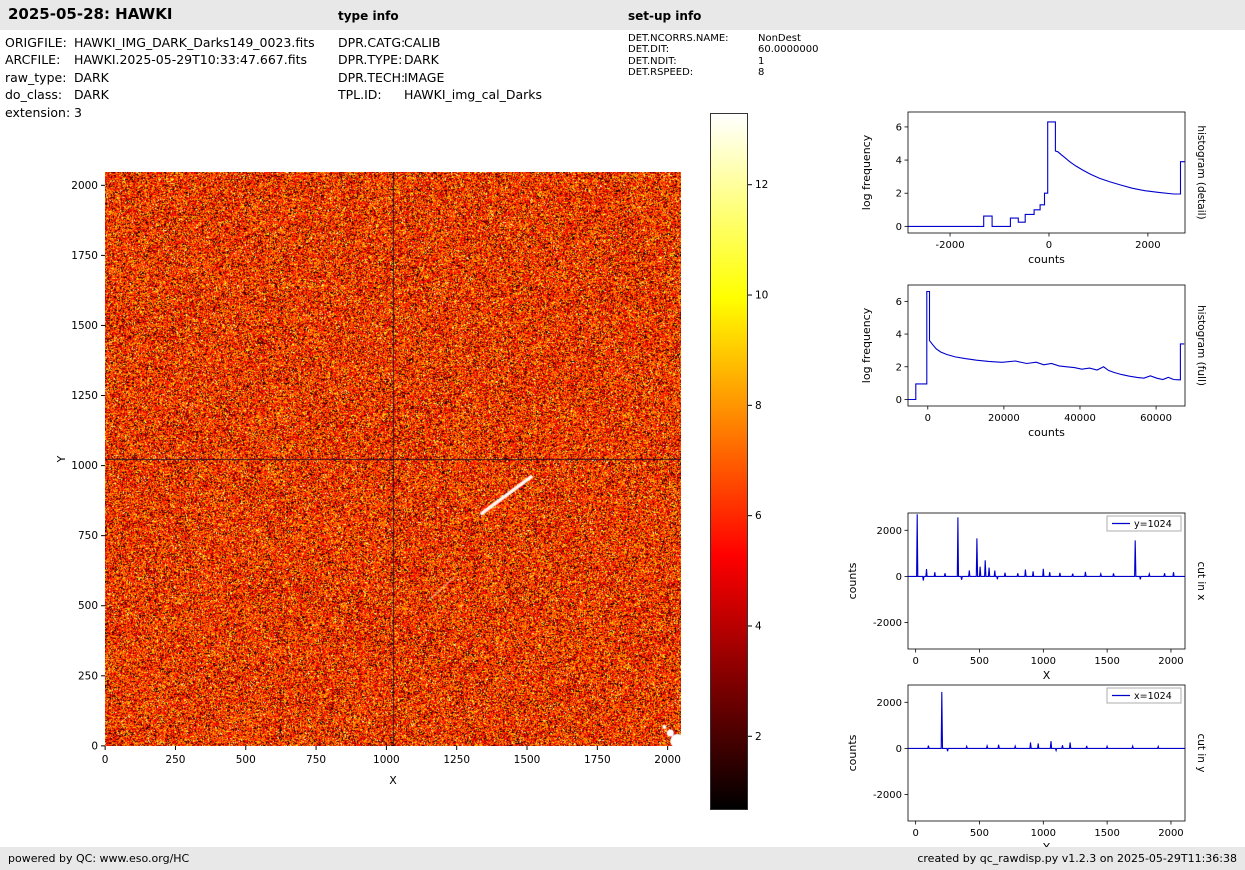 The width and height of the screenshot is (1245, 870). What do you see at coordinates (372, 42) in the screenshot?
I see `type-info-label: DPR.CATG:` at bounding box center [372, 42].